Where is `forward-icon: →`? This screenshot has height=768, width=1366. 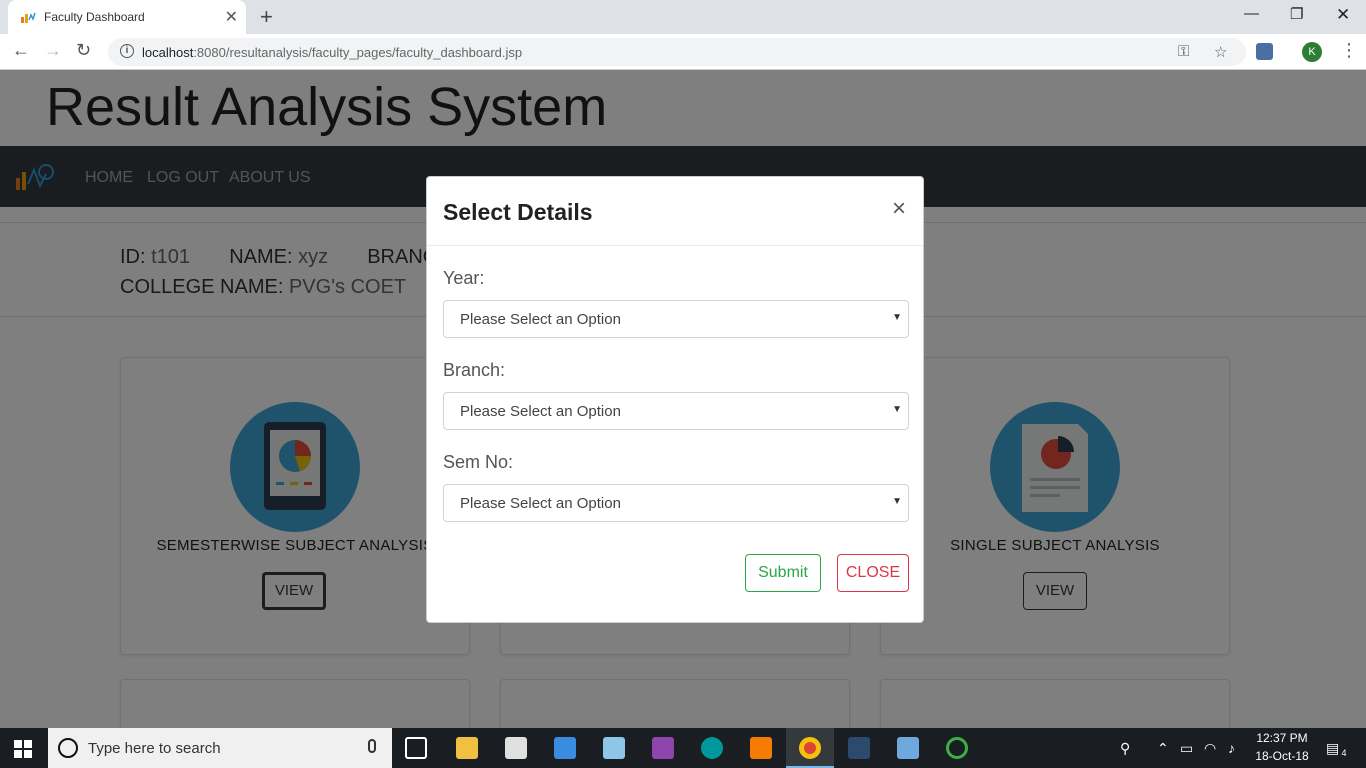
forward-icon: → is located at coordinates (53, 50).